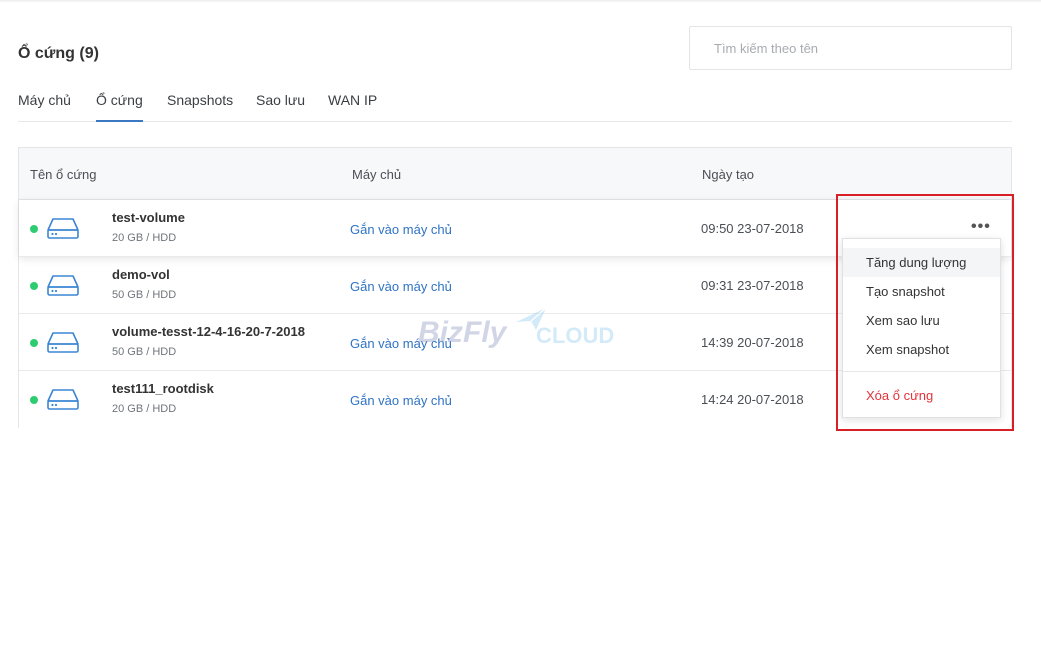  Describe the element at coordinates (921, 262) in the screenshot. I see `menu-item-increase-capacity: Tăng dung lượng` at that location.